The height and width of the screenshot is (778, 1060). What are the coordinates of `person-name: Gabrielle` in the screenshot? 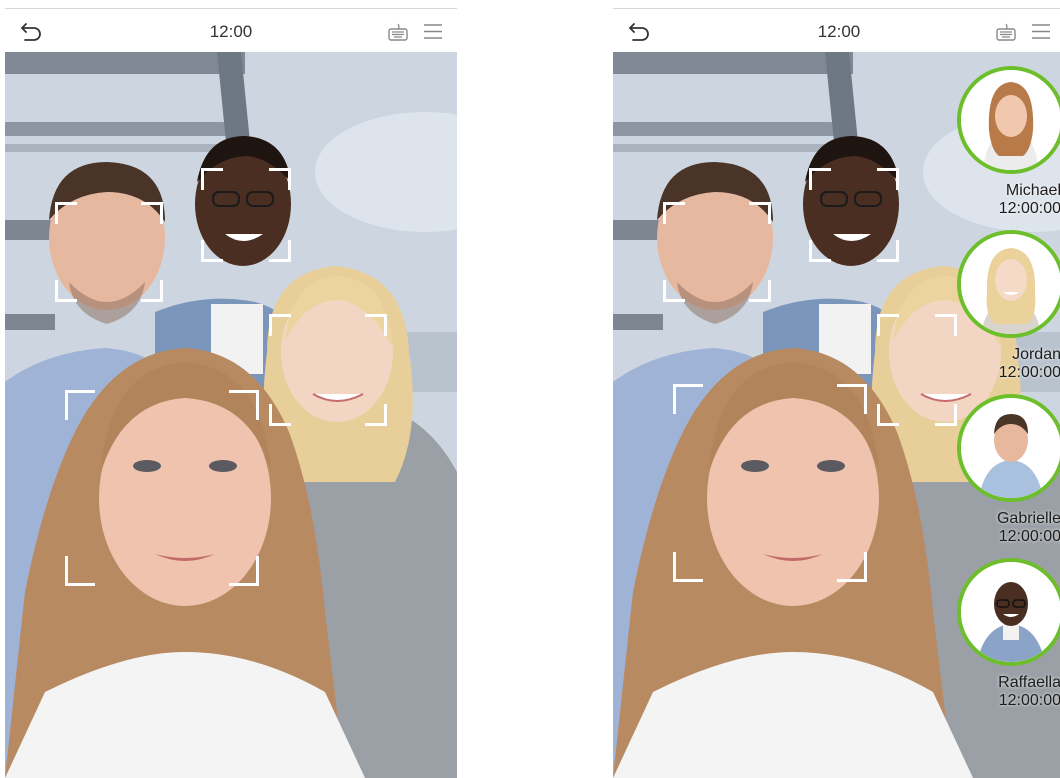 It's located at (1028, 518).